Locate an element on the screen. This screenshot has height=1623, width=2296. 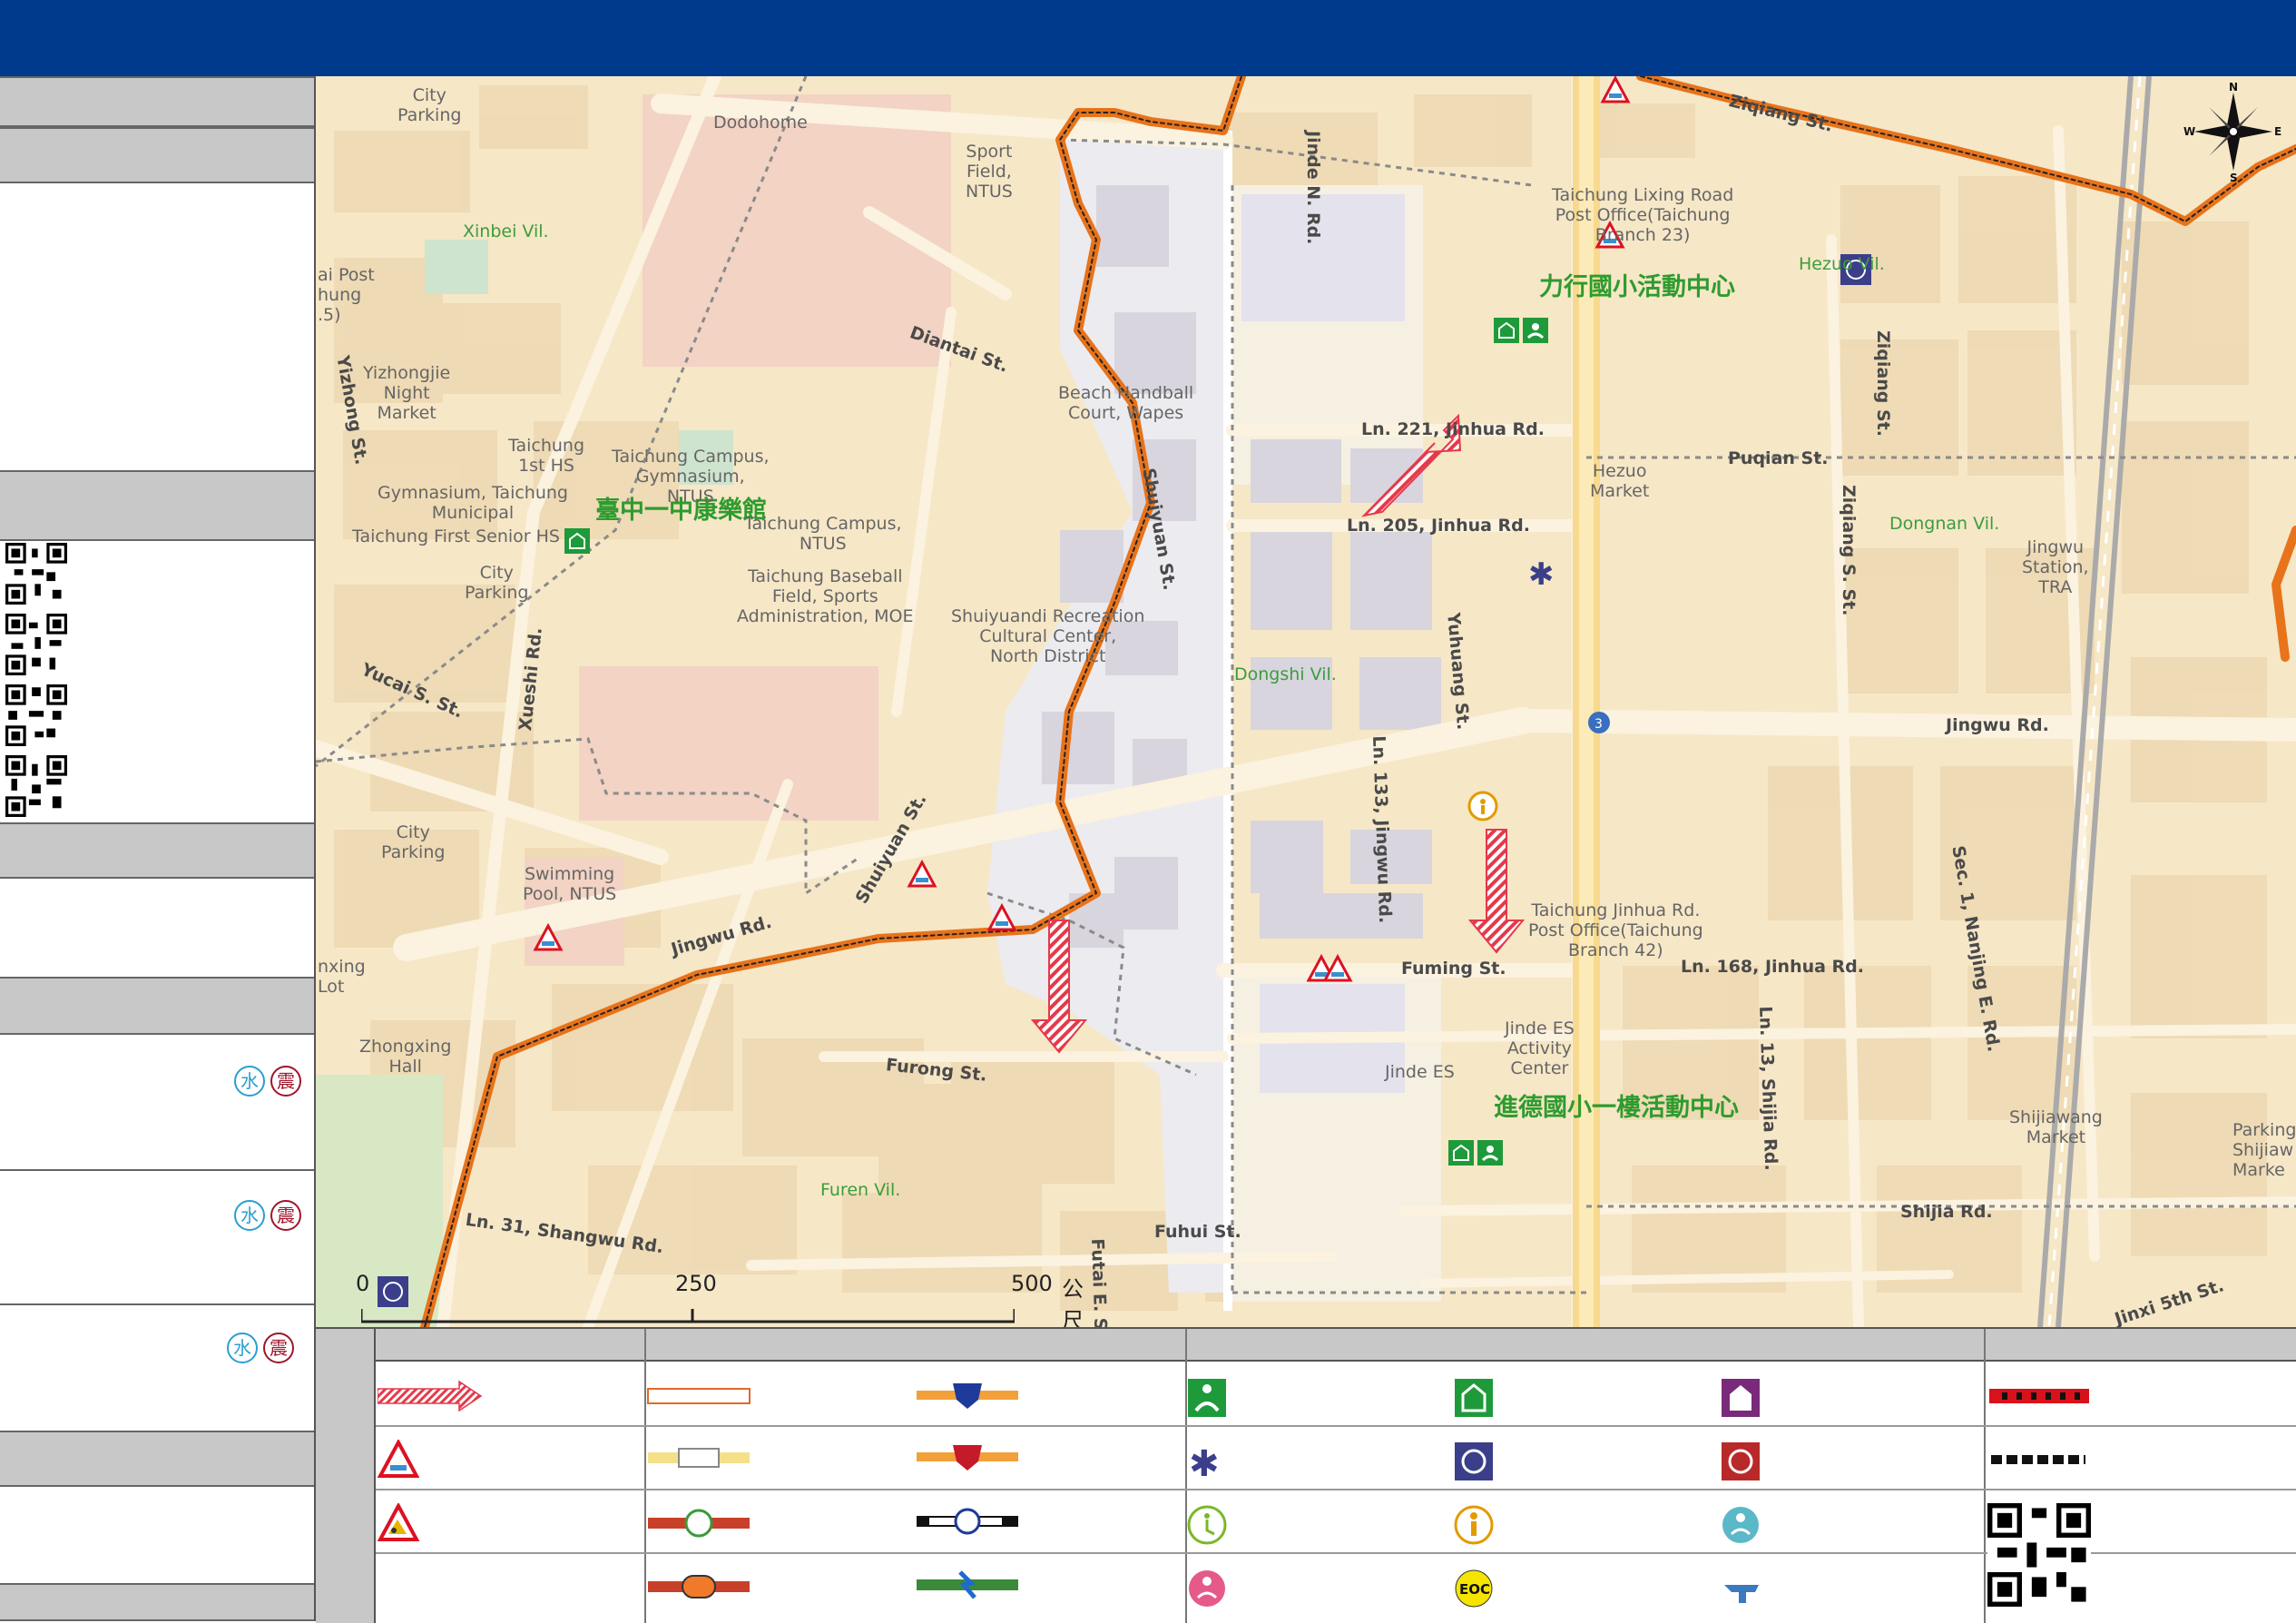
scale-label-0: 0 is located at coordinates (363, 1283).